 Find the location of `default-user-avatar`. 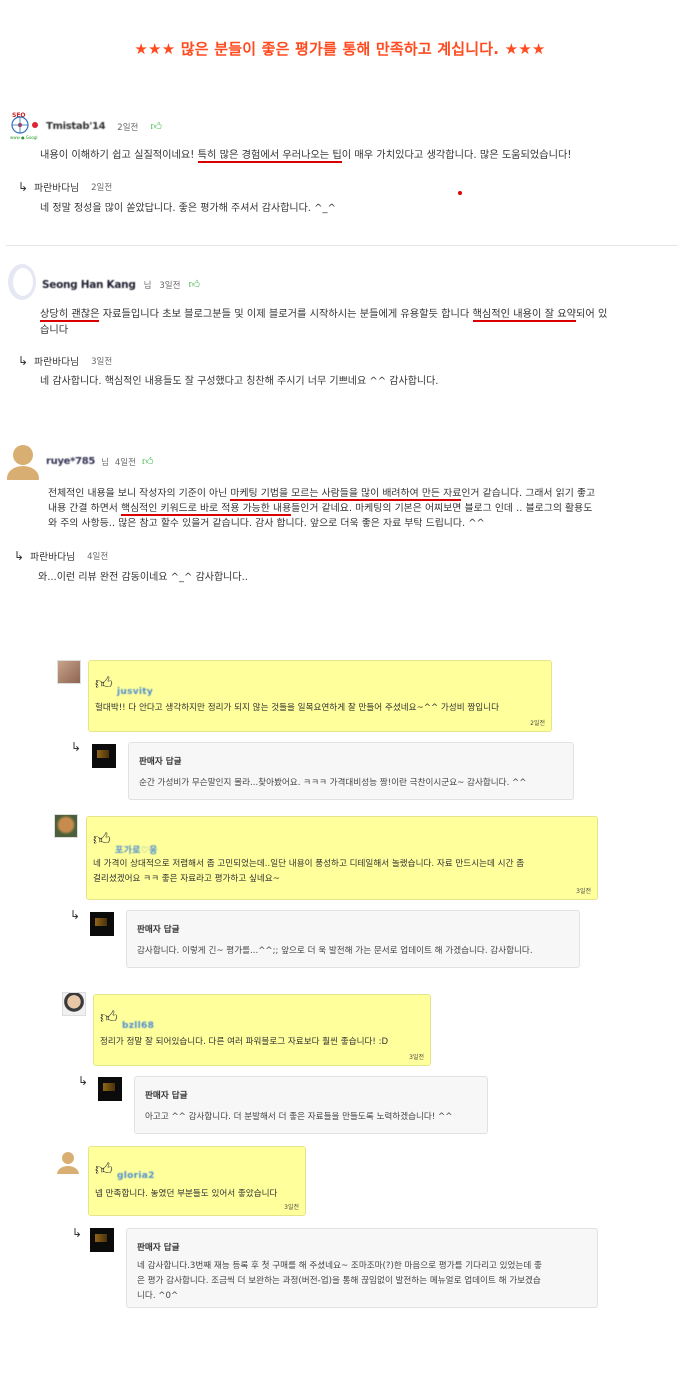

default-user-avatar is located at coordinates (23, 461).